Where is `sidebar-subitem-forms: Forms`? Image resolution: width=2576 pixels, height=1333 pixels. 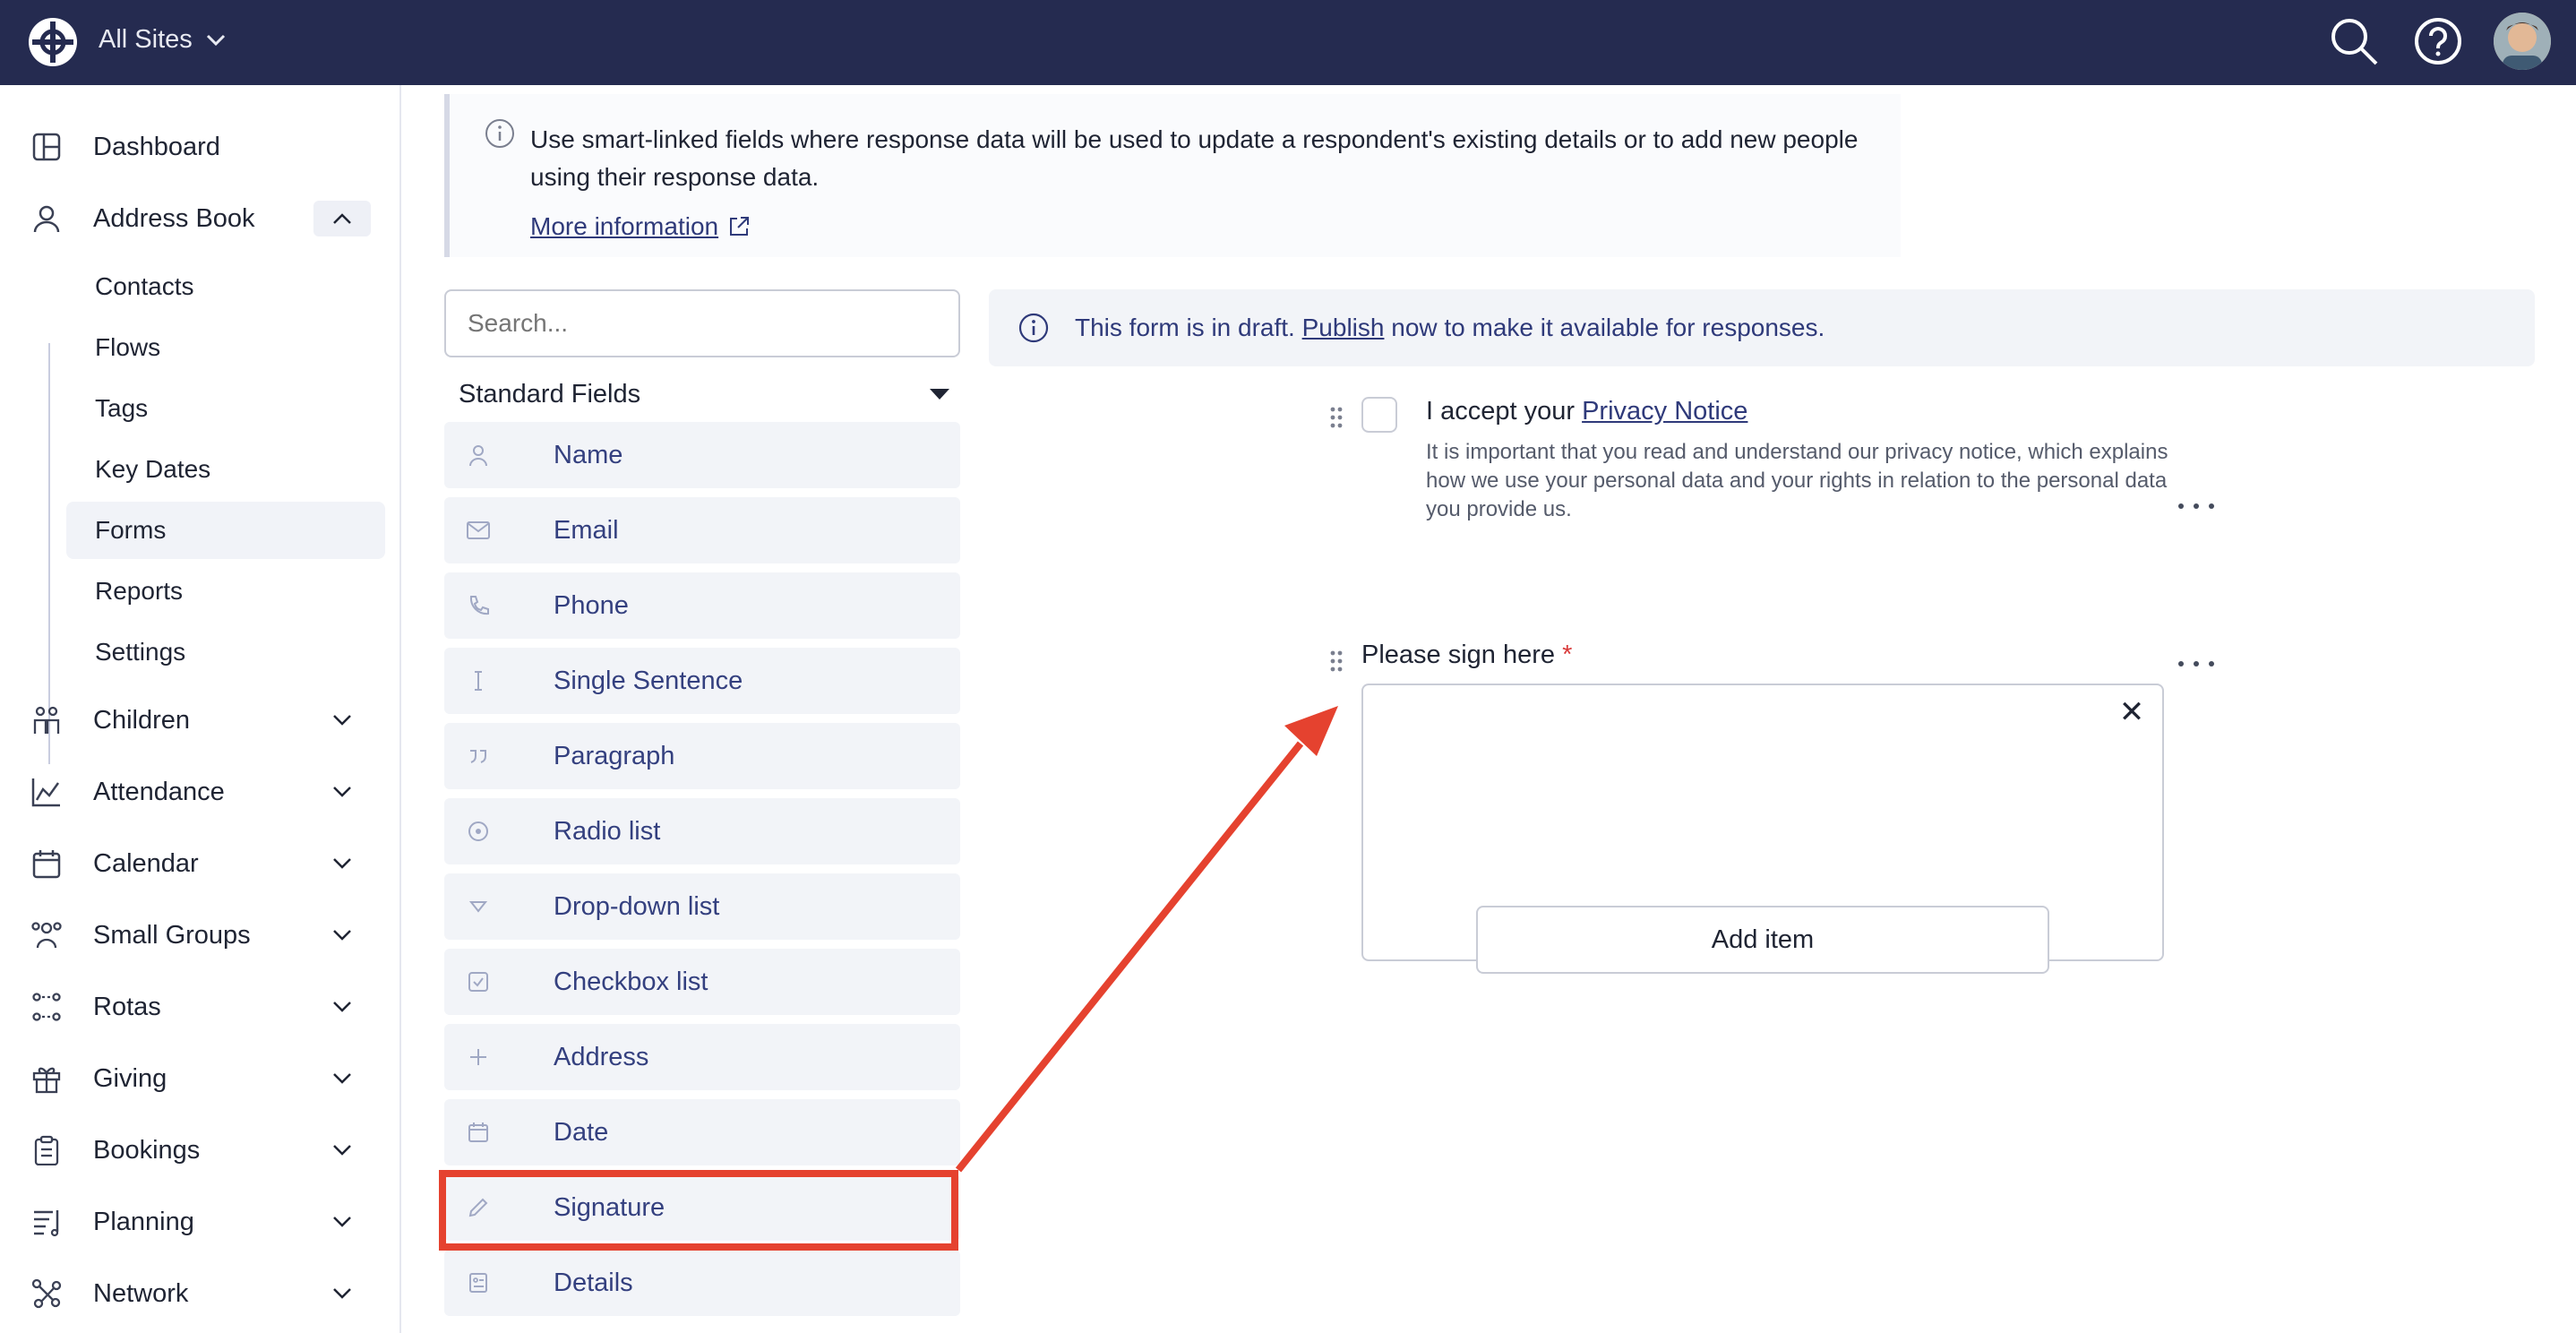 sidebar-subitem-forms: Forms is located at coordinates (225, 530).